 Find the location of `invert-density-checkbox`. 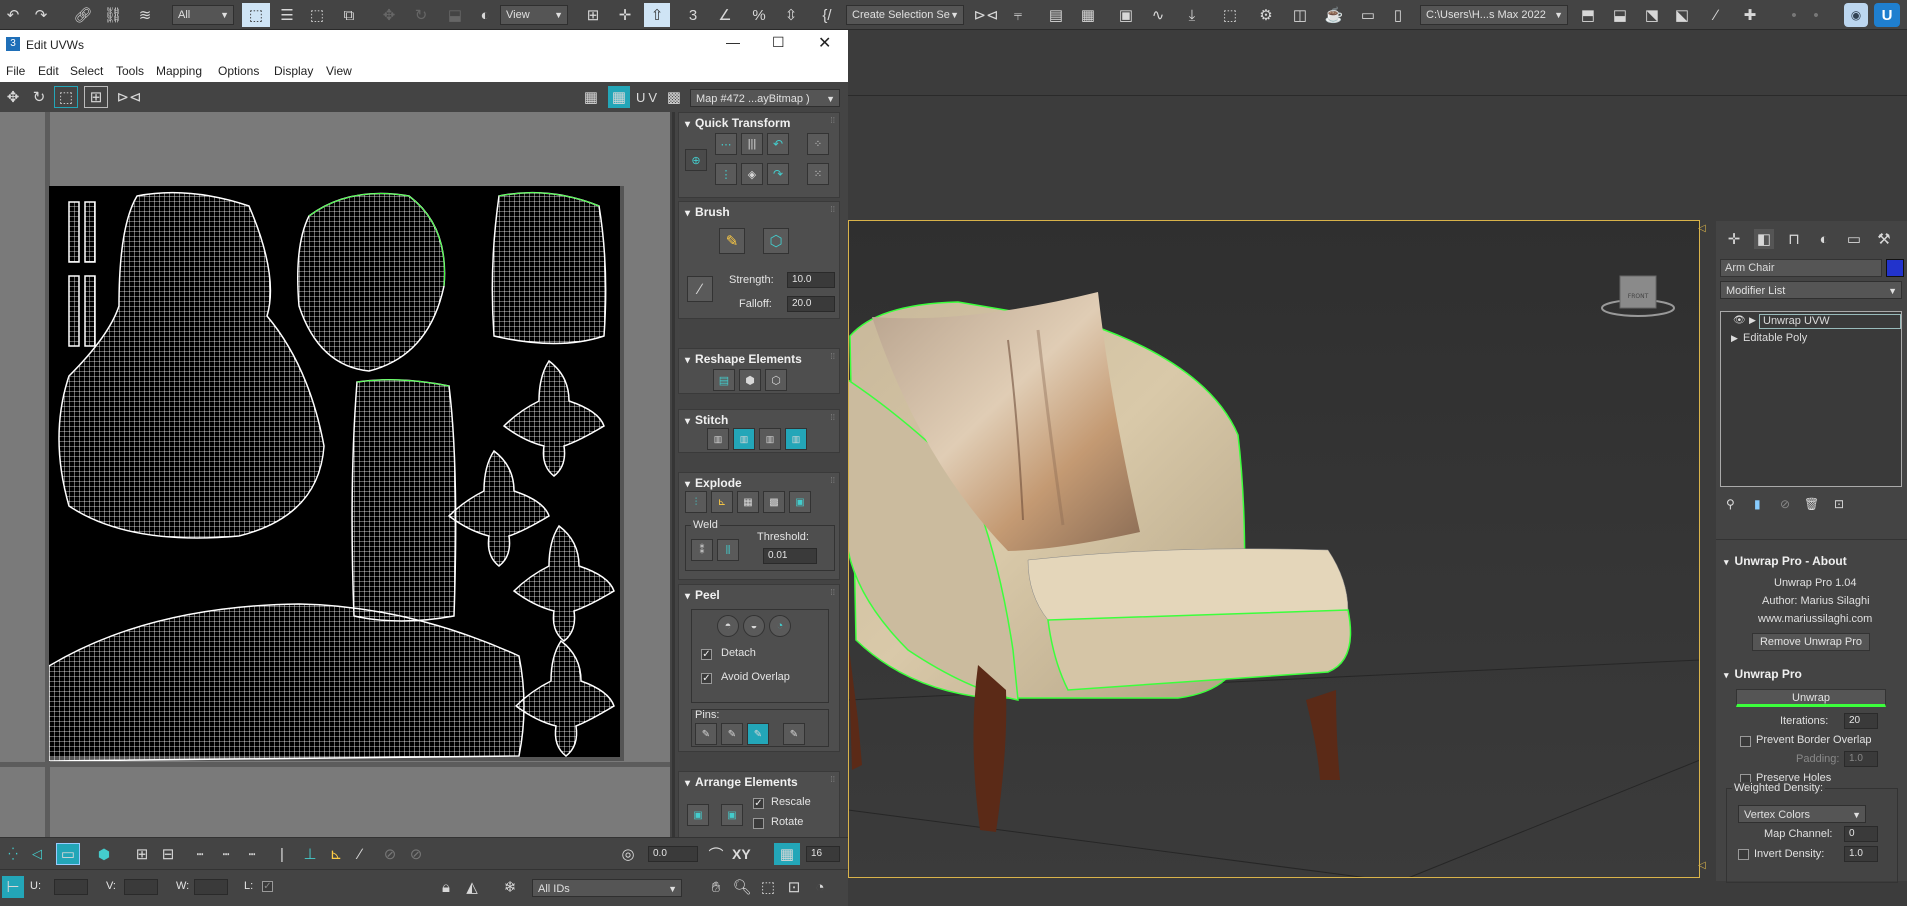

invert-density-checkbox is located at coordinates (1743, 854).